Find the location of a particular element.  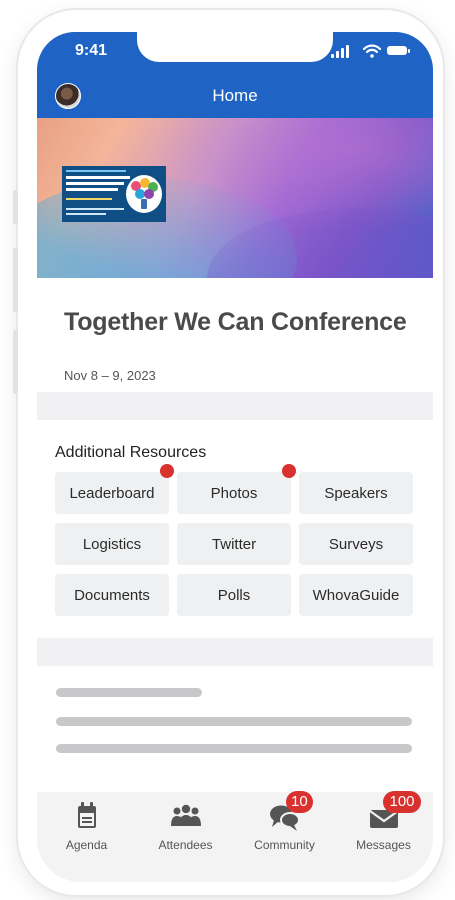

page-title: Home is located at coordinates (235, 95).